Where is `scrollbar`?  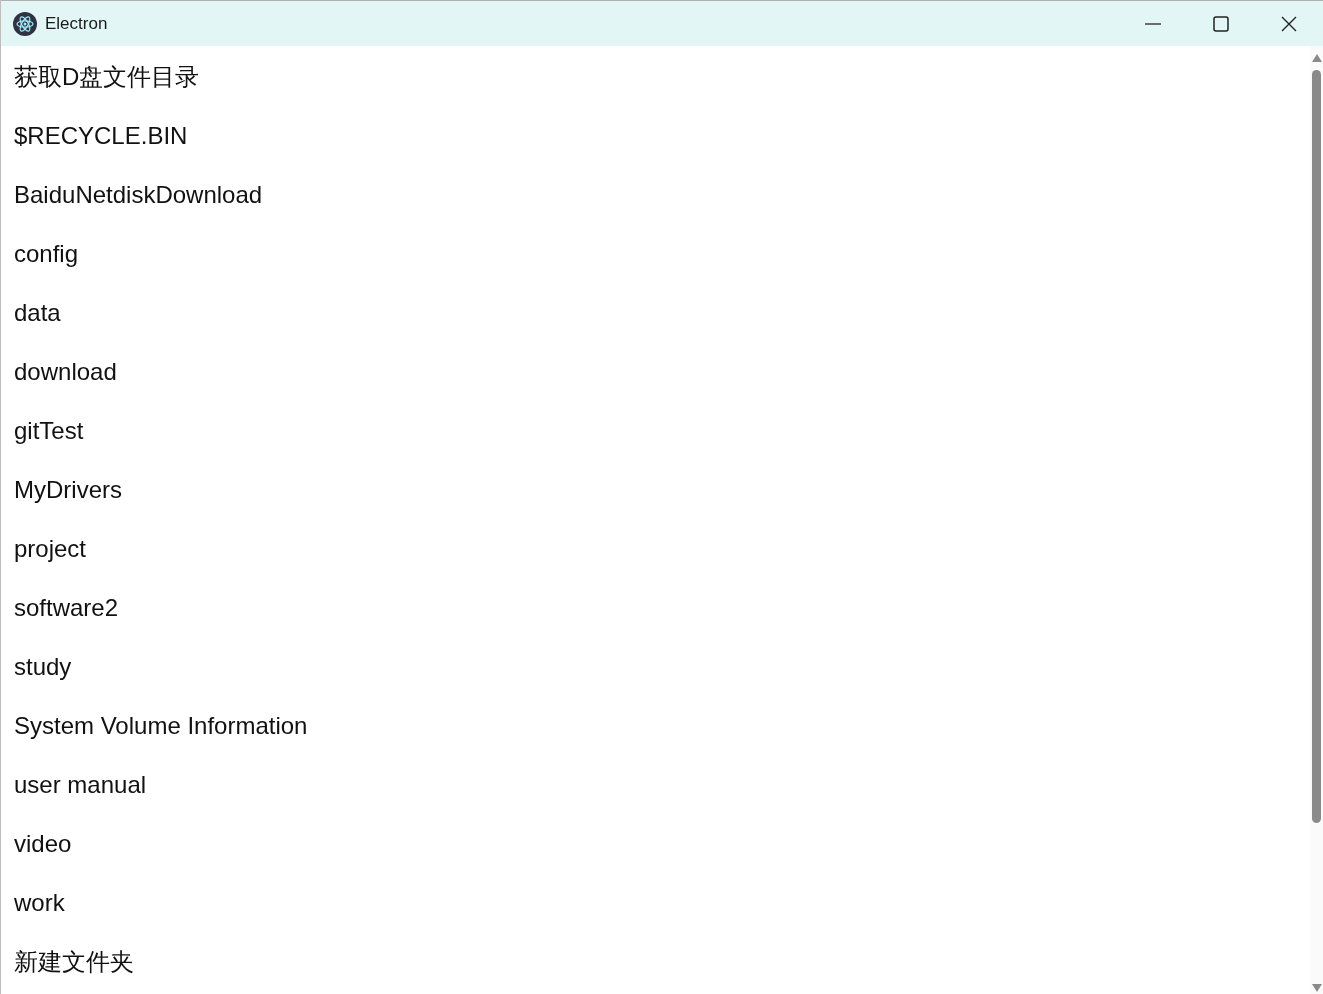
scrollbar is located at coordinates (1316, 520).